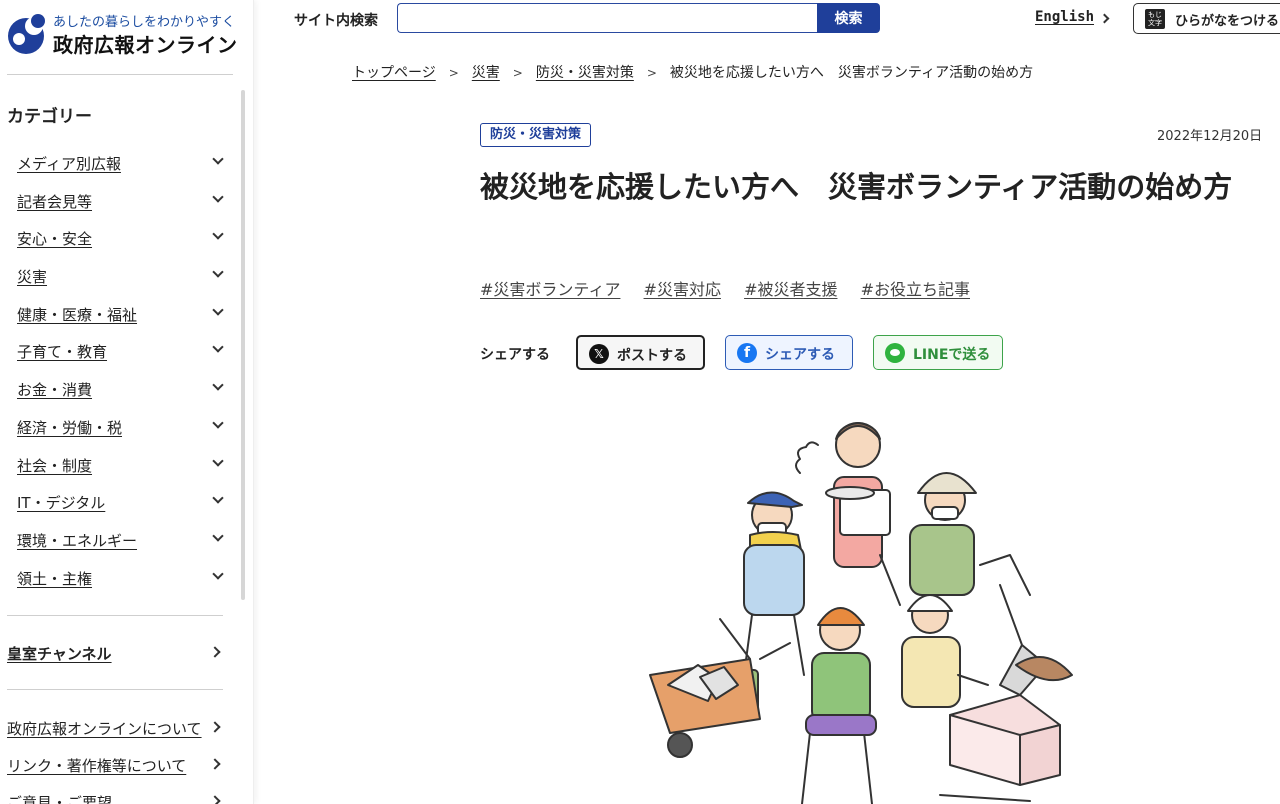  What do you see at coordinates (59, 798) in the screenshot?
I see `feedback-link: ご意見・ご要望` at bounding box center [59, 798].